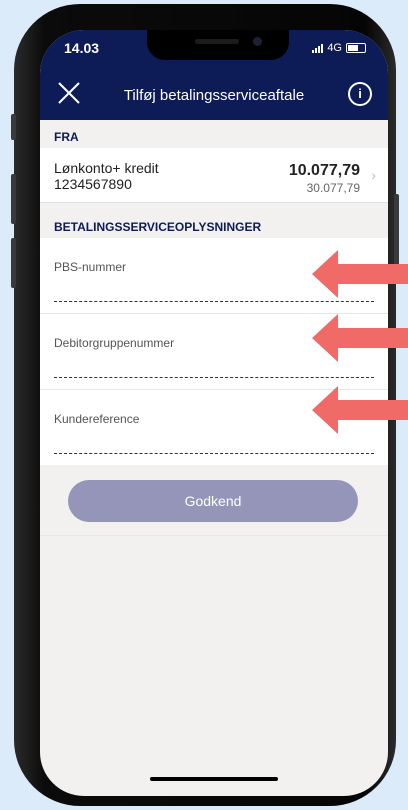  What do you see at coordinates (373, 175) in the screenshot?
I see `chevron-right-icon: ›` at bounding box center [373, 175].